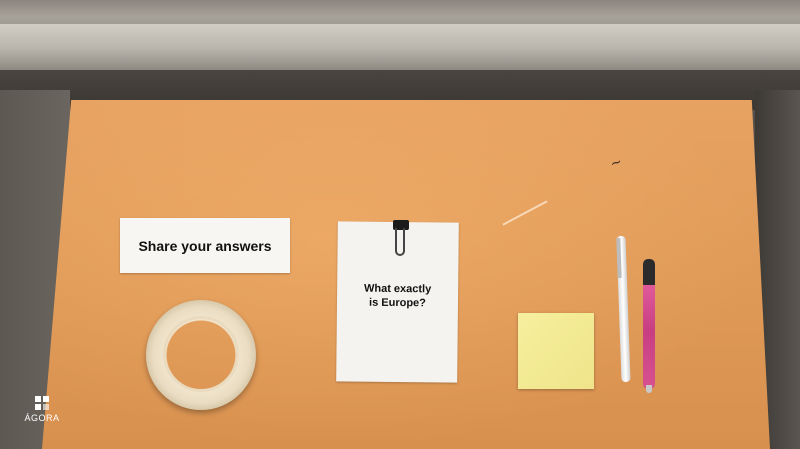  Describe the element at coordinates (400, 47) in the screenshot. I see `wall-ledge-face` at that location.